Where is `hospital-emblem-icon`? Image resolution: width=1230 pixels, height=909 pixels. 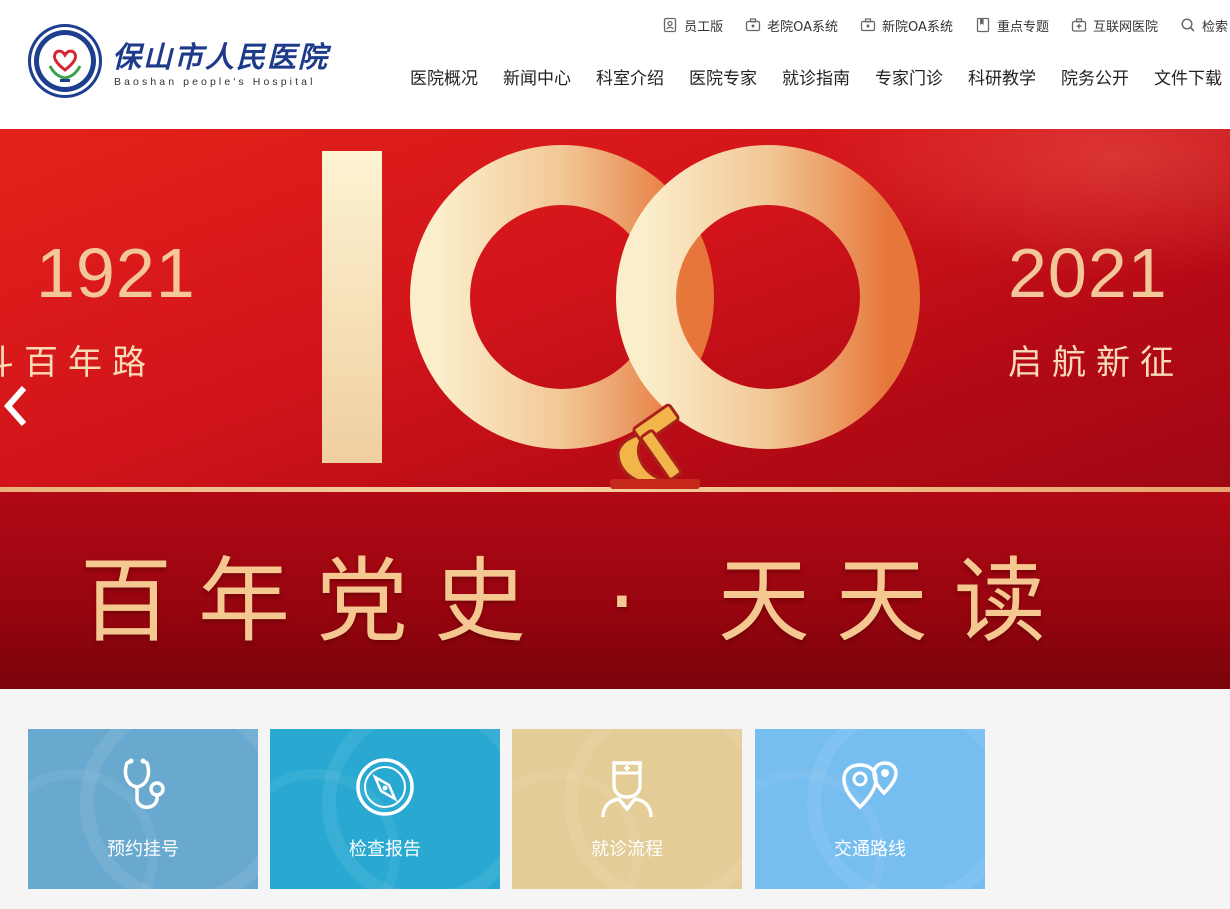 hospital-emblem-icon is located at coordinates (65, 61).